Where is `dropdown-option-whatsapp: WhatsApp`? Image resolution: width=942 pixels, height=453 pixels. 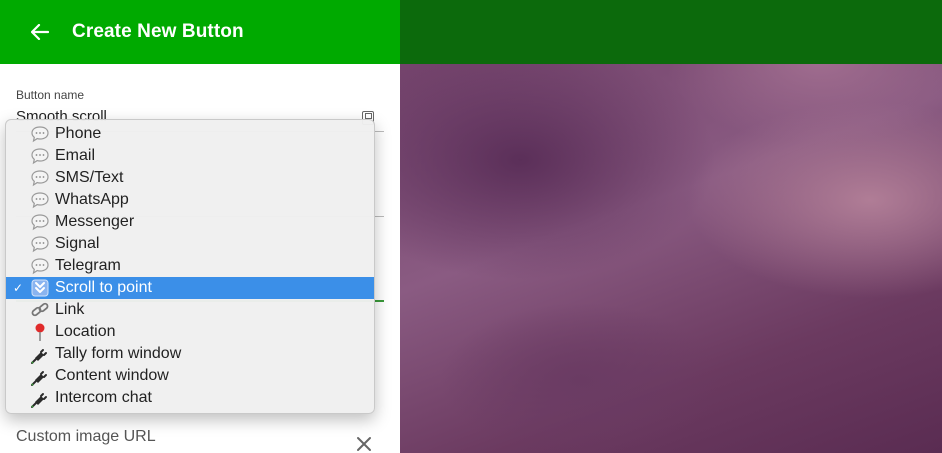
dropdown-option-whatsapp: WhatsApp is located at coordinates (190, 200).